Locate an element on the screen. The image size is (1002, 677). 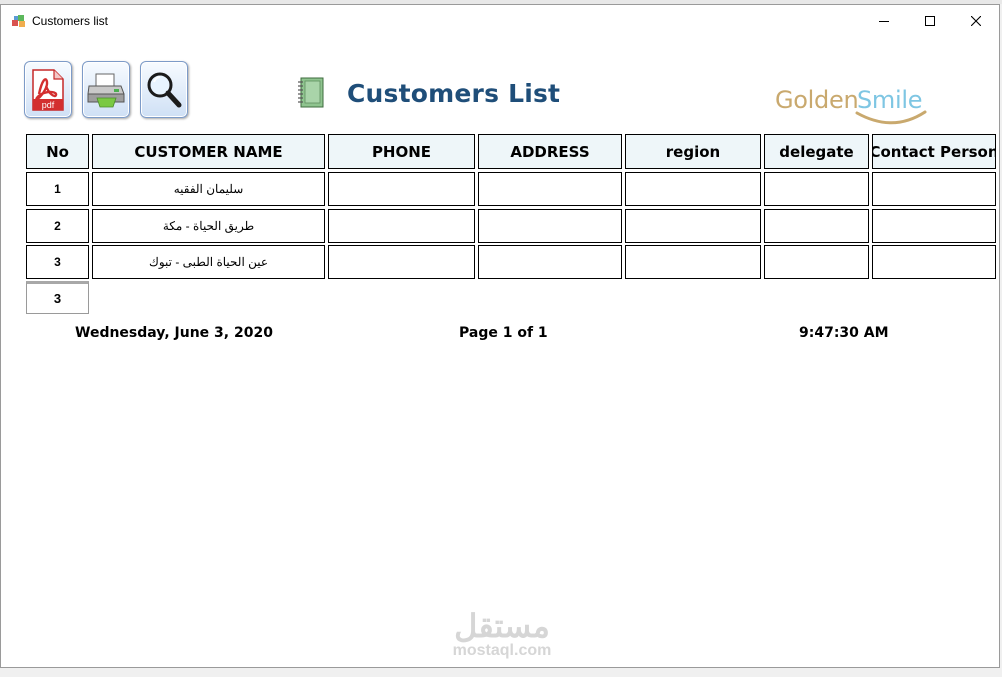
pdf-export-button: pdf is located at coordinates (48, 89).